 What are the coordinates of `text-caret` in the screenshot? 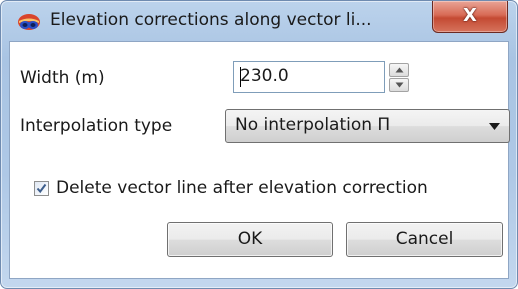 It's located at (240, 77).